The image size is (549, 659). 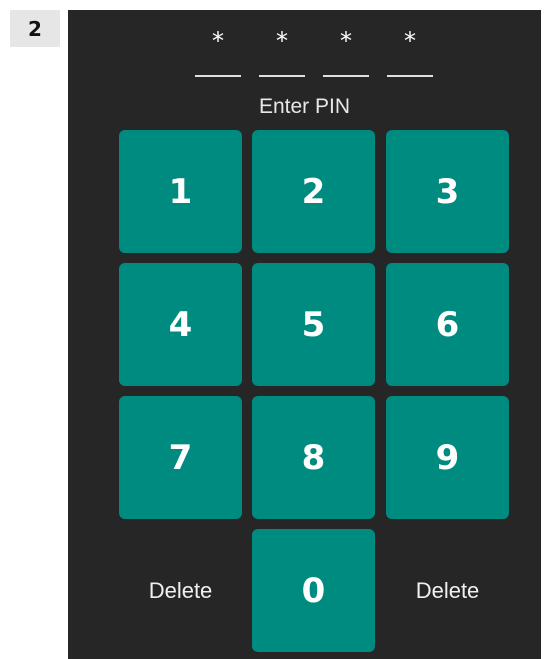 I want to click on pin-slot-1: *, so click(x=218, y=54).